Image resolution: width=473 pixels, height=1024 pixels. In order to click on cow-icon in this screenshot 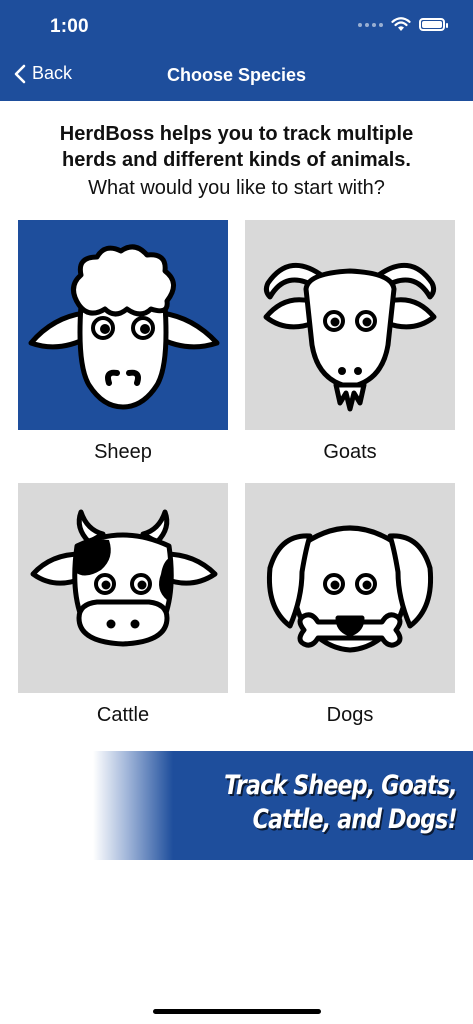, I will do `click(124, 578)`.